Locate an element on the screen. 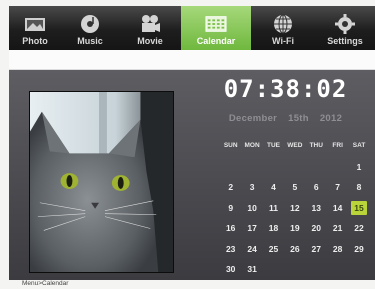 This screenshot has height=289, width=375. current-date: December 15th 2012 is located at coordinates (285, 119).